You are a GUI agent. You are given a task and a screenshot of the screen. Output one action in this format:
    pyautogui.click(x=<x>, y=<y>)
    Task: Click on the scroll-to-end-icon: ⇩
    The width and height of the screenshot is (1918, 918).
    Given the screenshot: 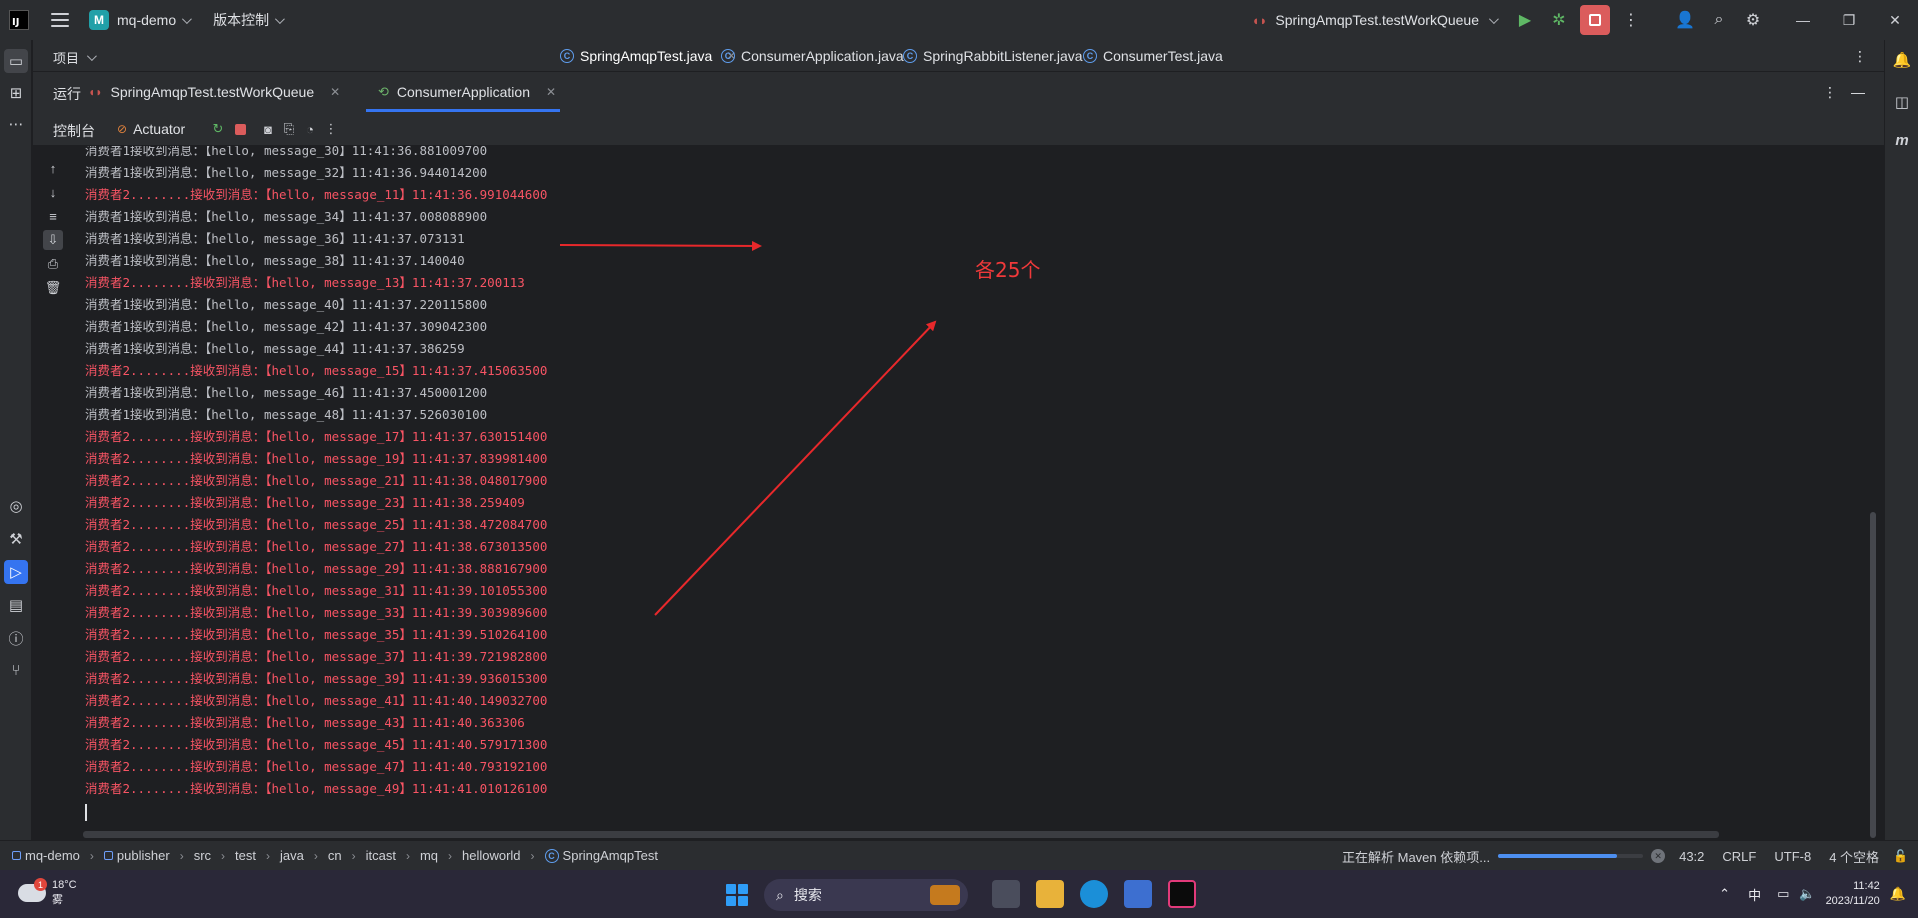 What is the action you would take?
    pyautogui.click(x=53, y=240)
    